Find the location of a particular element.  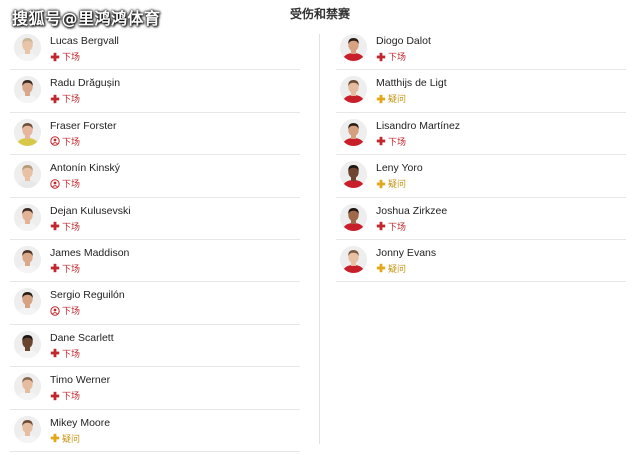

player-name: Leny Yoro is located at coordinates (399, 168).